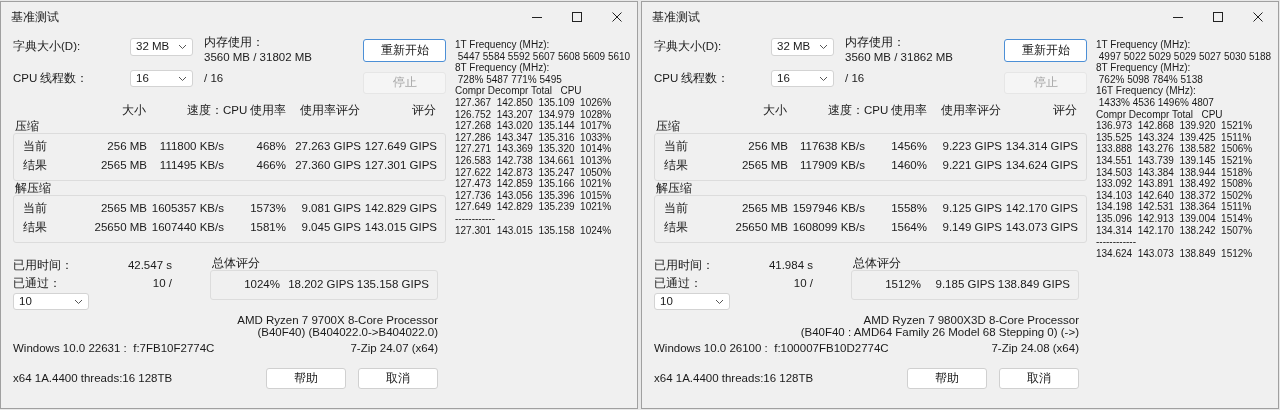  I want to click on version-info: 7-Zip 24.07 (x64), so click(394, 349).